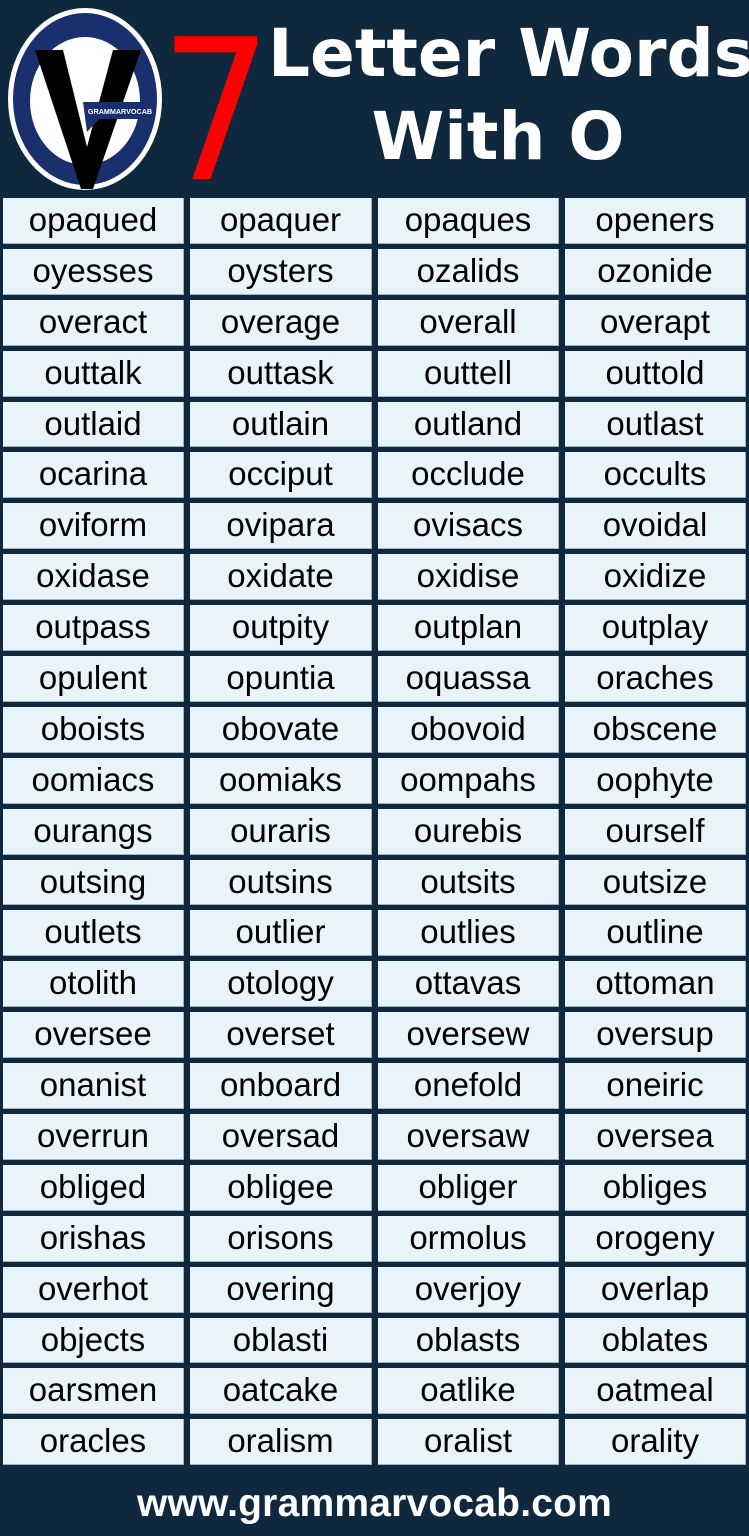 Image resolution: width=749 pixels, height=1536 pixels. What do you see at coordinates (93, 424) in the screenshot?
I see `word-cell: outlaid` at bounding box center [93, 424].